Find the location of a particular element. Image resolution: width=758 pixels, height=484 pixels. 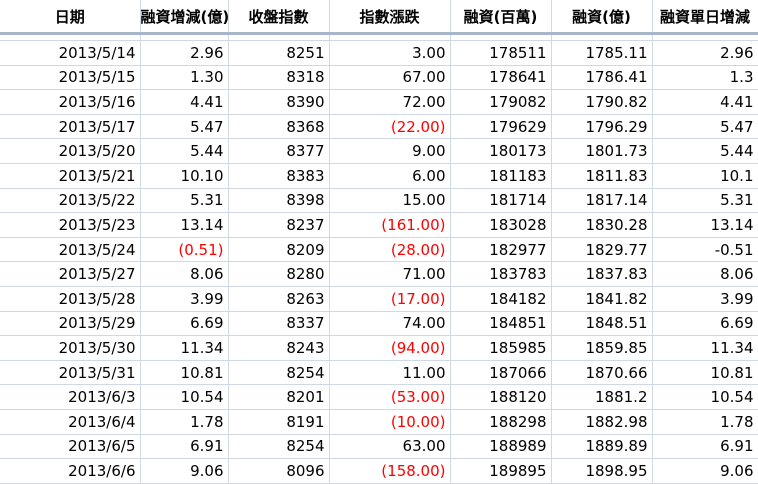

cell-daily-change: 1.3 is located at coordinates (705, 78).